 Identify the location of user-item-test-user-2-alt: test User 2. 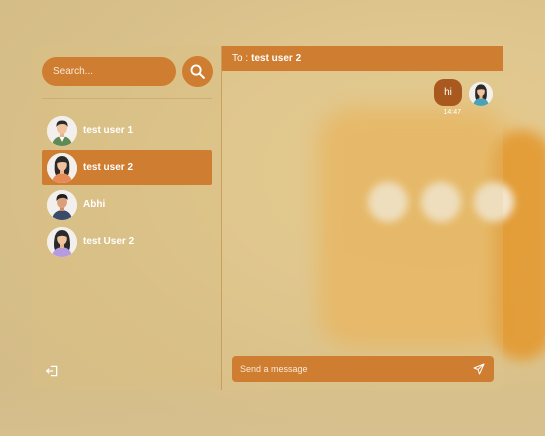
(127, 241).